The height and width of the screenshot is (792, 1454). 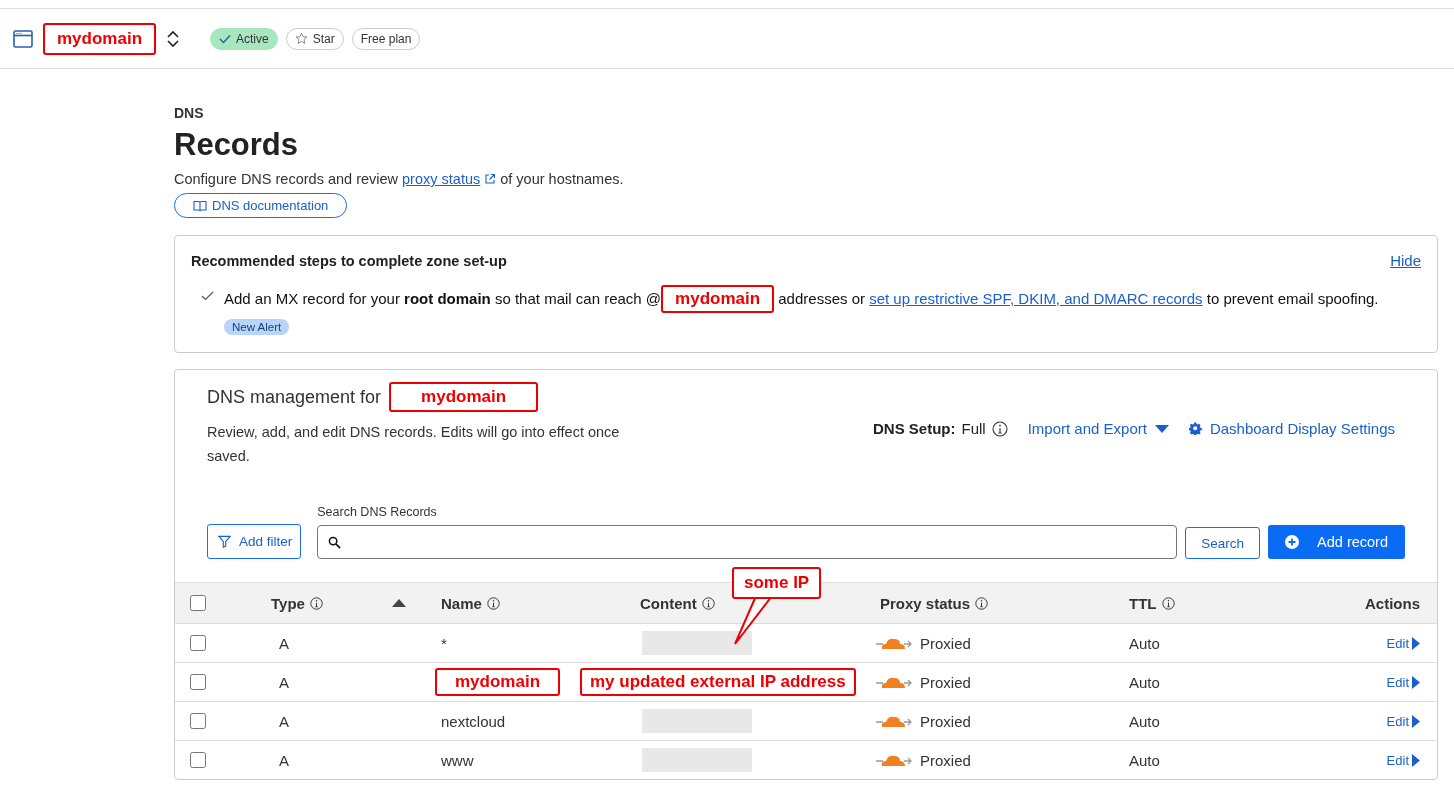 I want to click on star-button: Star, so click(x=314, y=38).